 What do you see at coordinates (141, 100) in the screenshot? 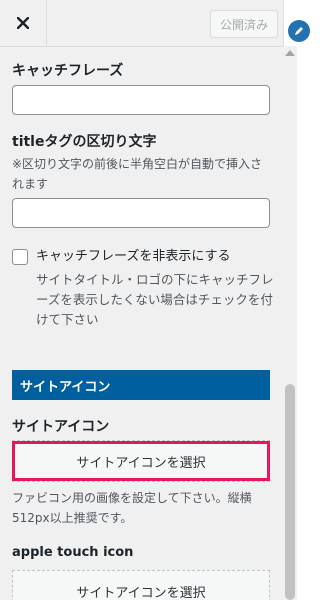
I see `catchphrase-input` at bounding box center [141, 100].